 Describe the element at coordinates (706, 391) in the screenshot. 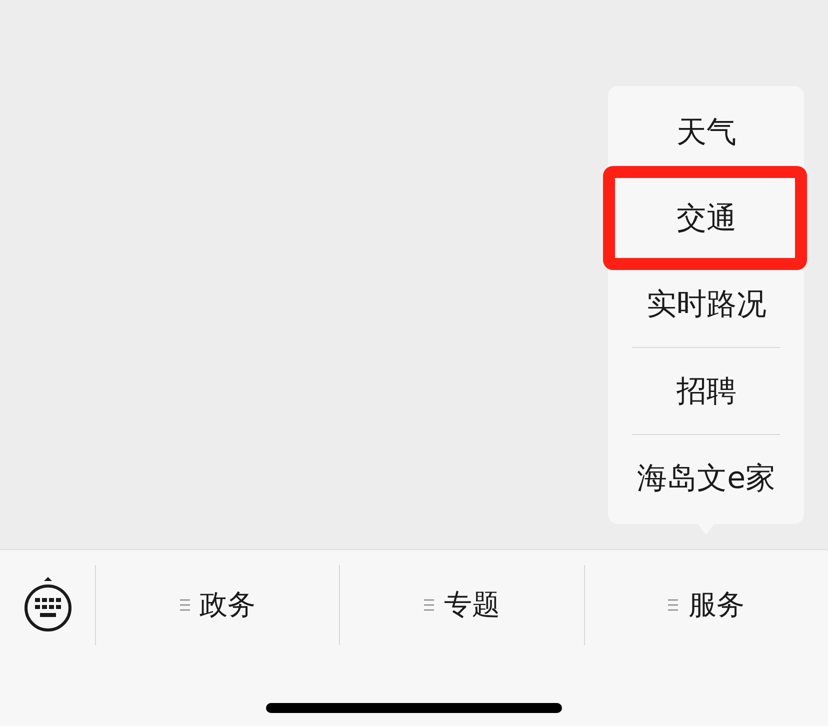

I see `menu-item: 招聘` at that location.